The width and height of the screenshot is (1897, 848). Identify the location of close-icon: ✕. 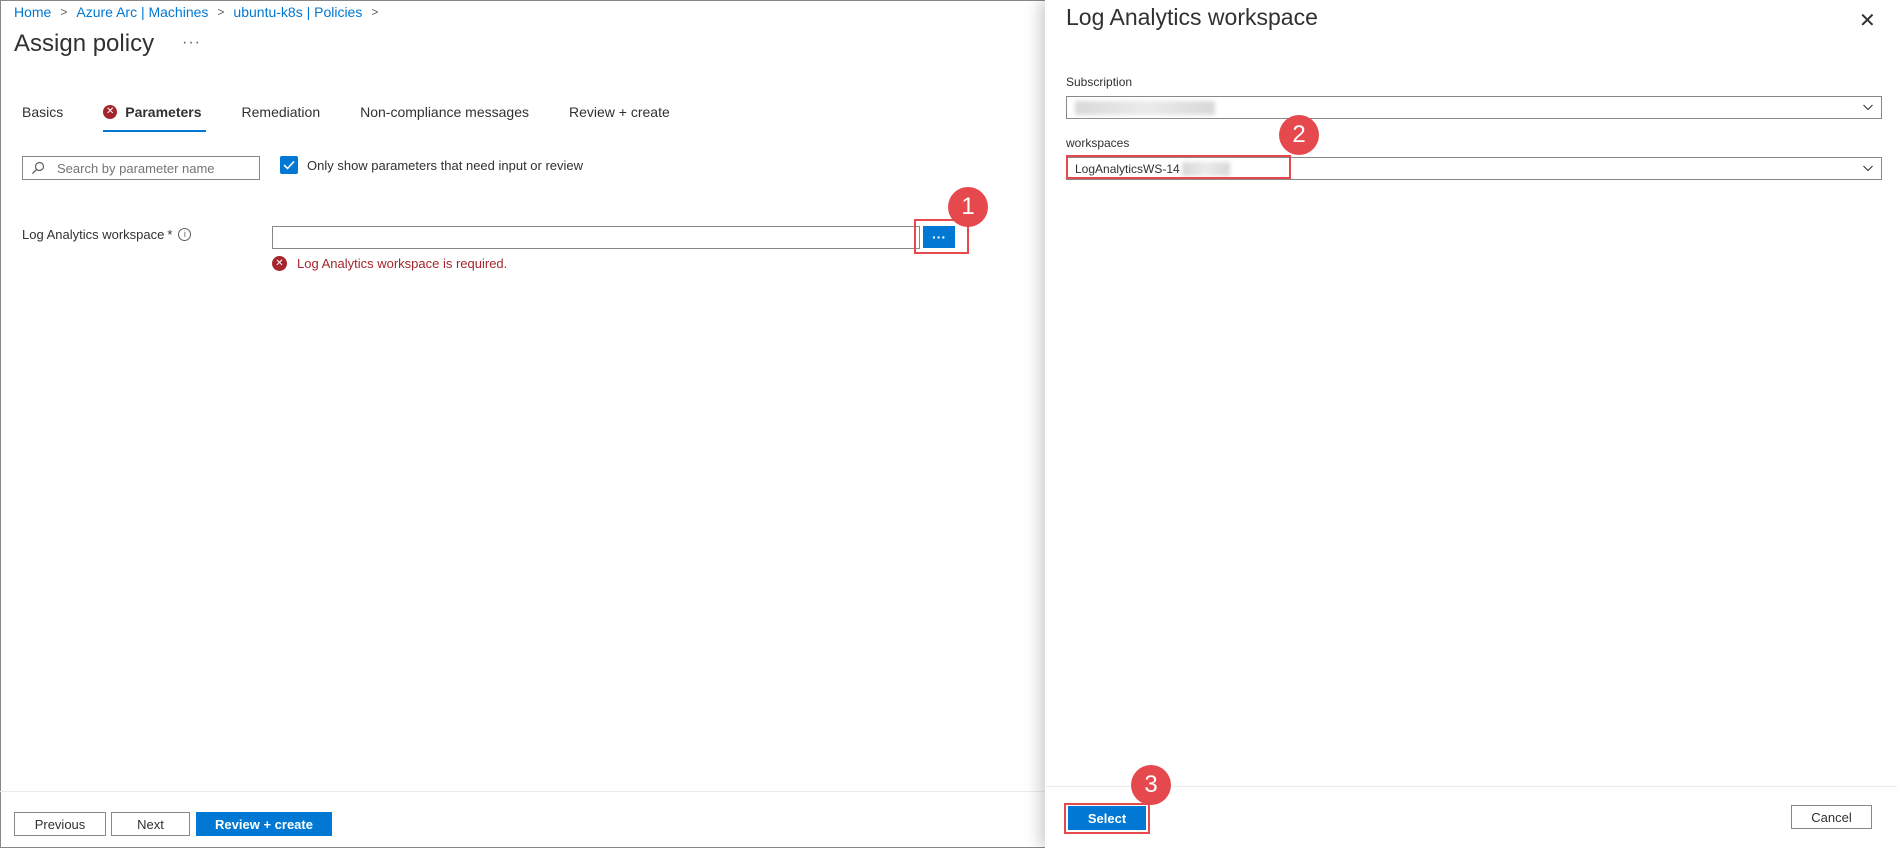
(1867, 20).